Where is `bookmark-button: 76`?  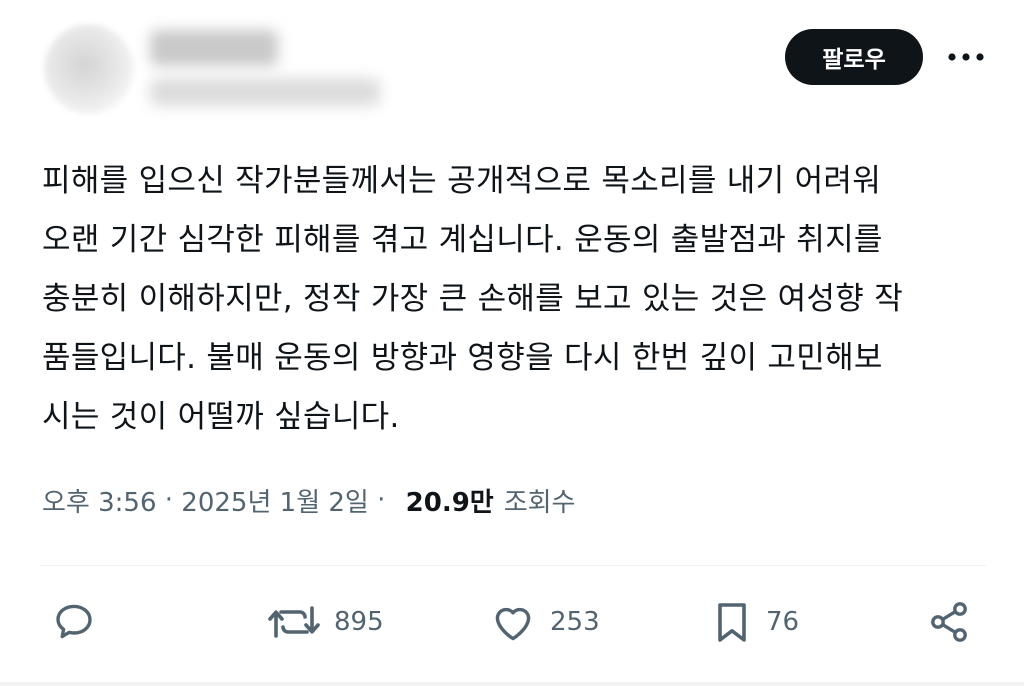 bookmark-button: 76 is located at coordinates (754, 622).